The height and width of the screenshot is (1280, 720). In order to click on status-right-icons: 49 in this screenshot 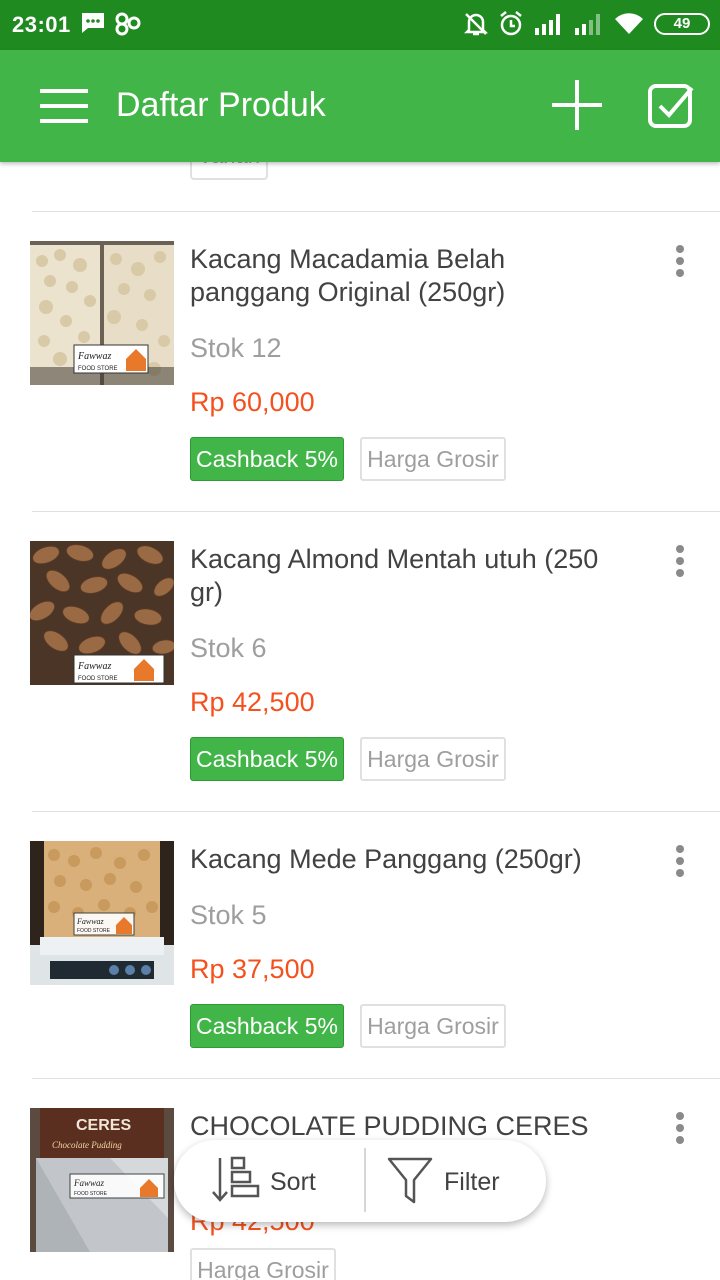, I will do `click(587, 24)`.